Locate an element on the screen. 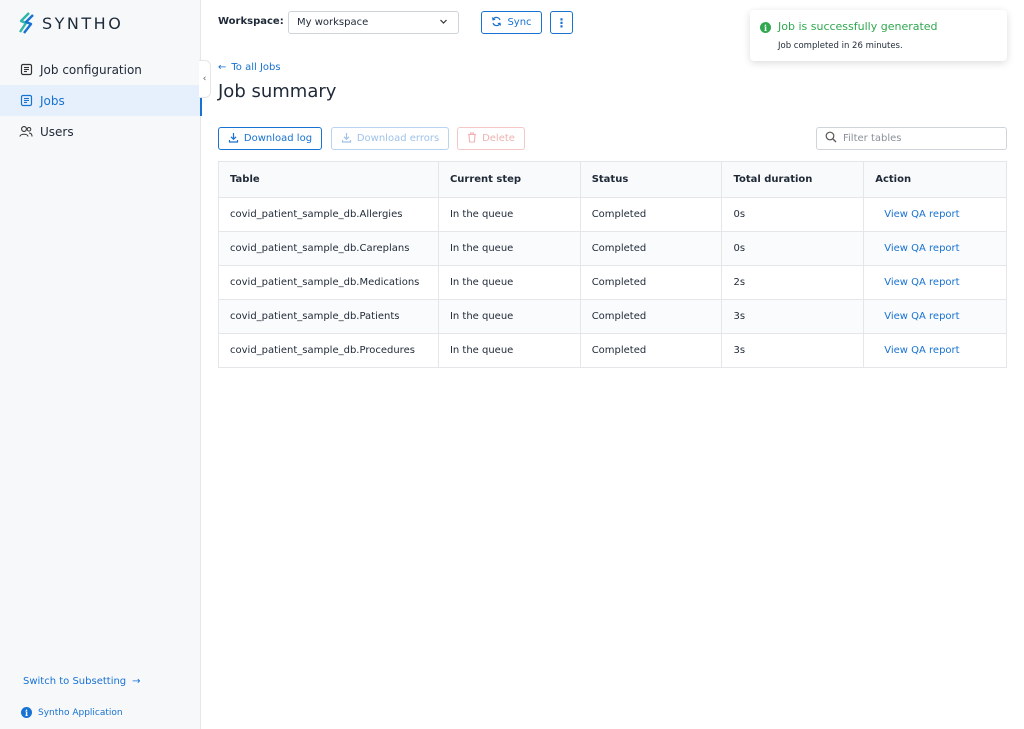 This screenshot has width=1024, height=729. sidebar-item-label: Users is located at coordinates (57, 131).